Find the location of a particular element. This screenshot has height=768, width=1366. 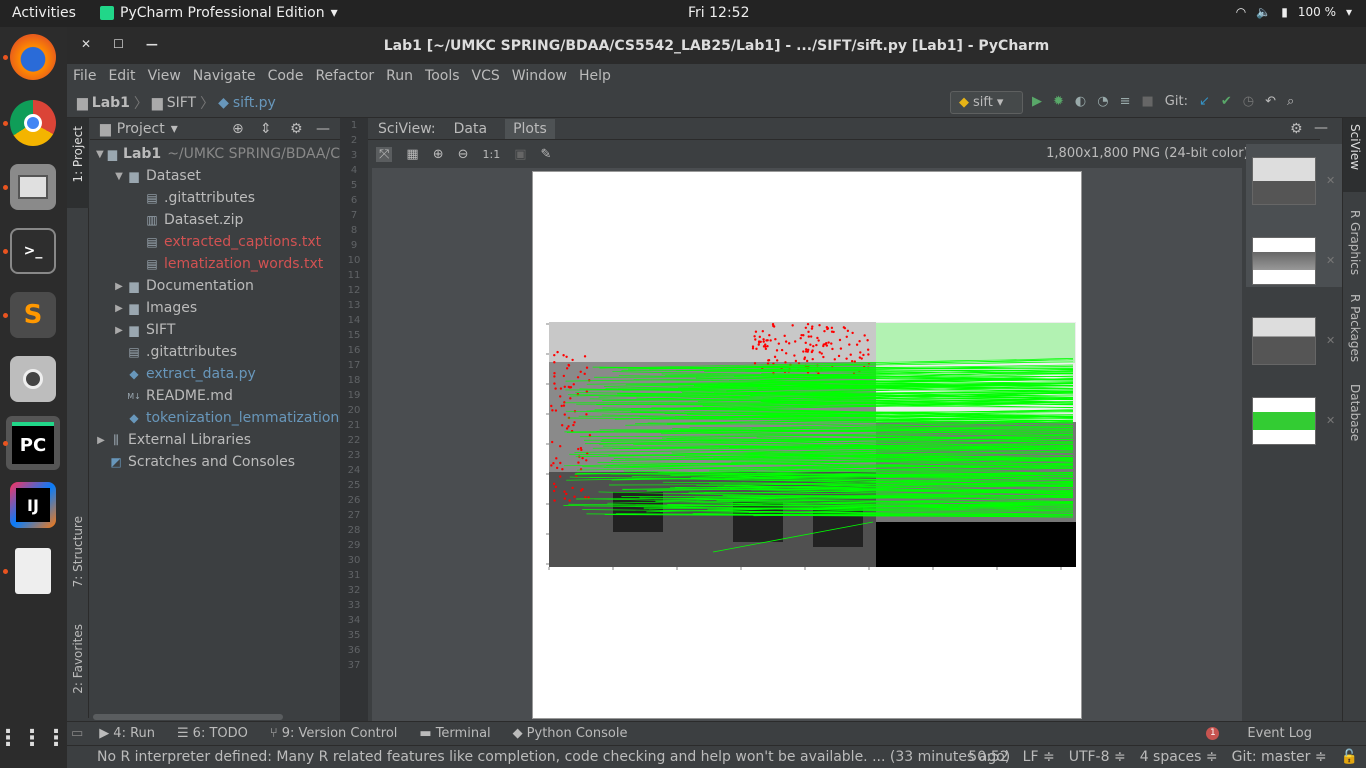

grid-icon: ▦ is located at coordinates (412, 154).